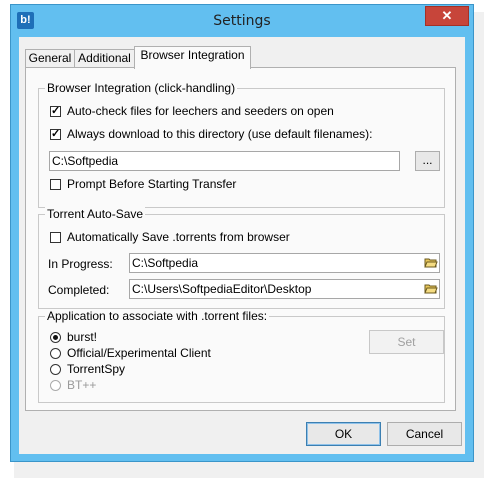 Image resolution: width=484 pixels, height=478 pixels. I want to click on completed-value: C:\Users\SoftpediaEditor\Desktop, so click(222, 289).